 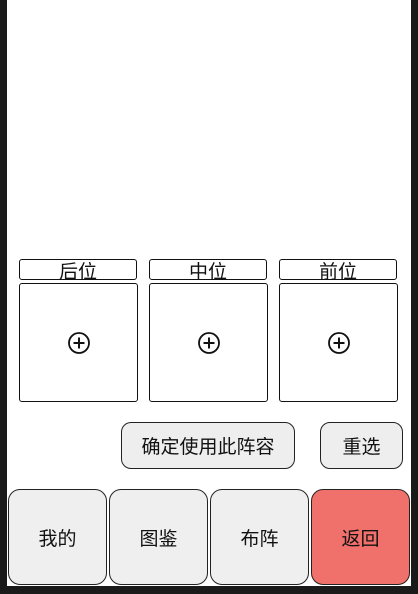 I want to click on middle-position-label: 中位, so click(x=208, y=269).